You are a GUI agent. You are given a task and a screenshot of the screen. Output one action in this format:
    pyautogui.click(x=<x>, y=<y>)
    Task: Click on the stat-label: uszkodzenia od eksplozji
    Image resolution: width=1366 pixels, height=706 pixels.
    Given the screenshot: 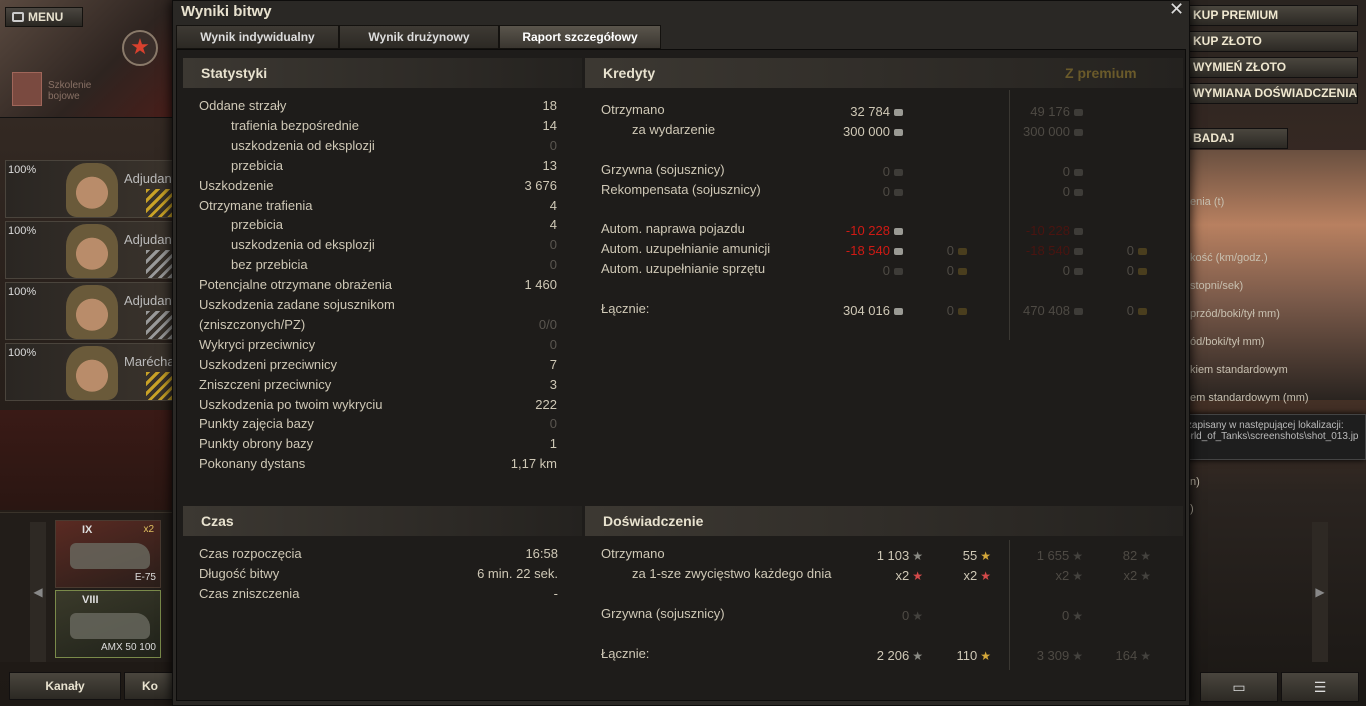 What is the action you would take?
    pyautogui.click(x=303, y=245)
    